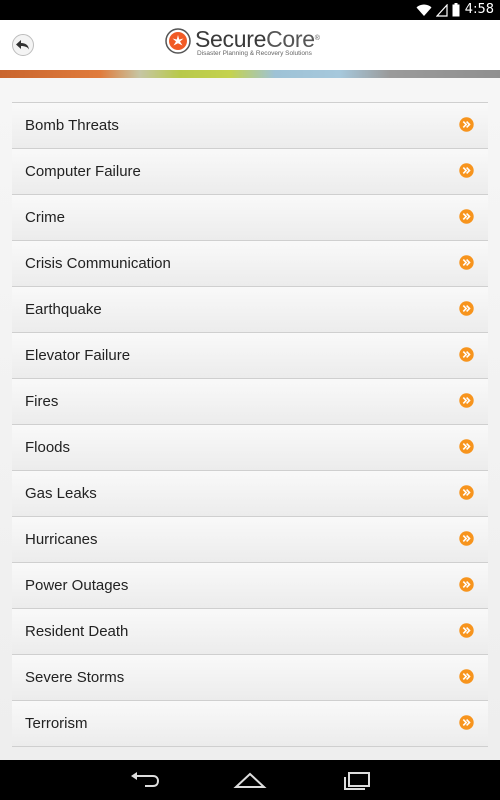 The width and height of the screenshot is (500, 800). Describe the element at coordinates (42, 401) in the screenshot. I see `topic-label: Fires` at that location.